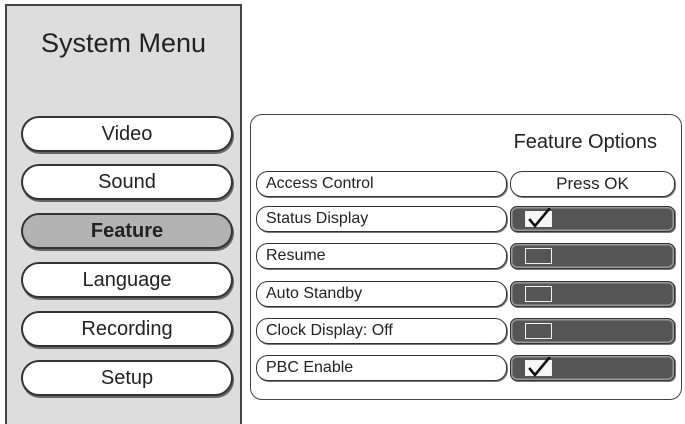  I want to click on menu-item-label: Feature, so click(127, 231).